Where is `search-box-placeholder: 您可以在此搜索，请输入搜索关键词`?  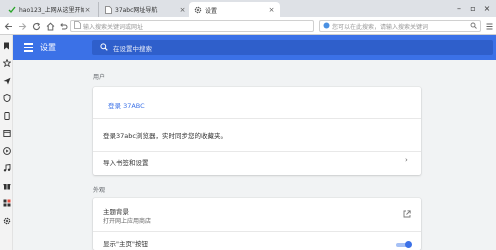
search-box-placeholder: 您可以在此搜索，请输入搜索关键词 is located at coordinates (380, 27).